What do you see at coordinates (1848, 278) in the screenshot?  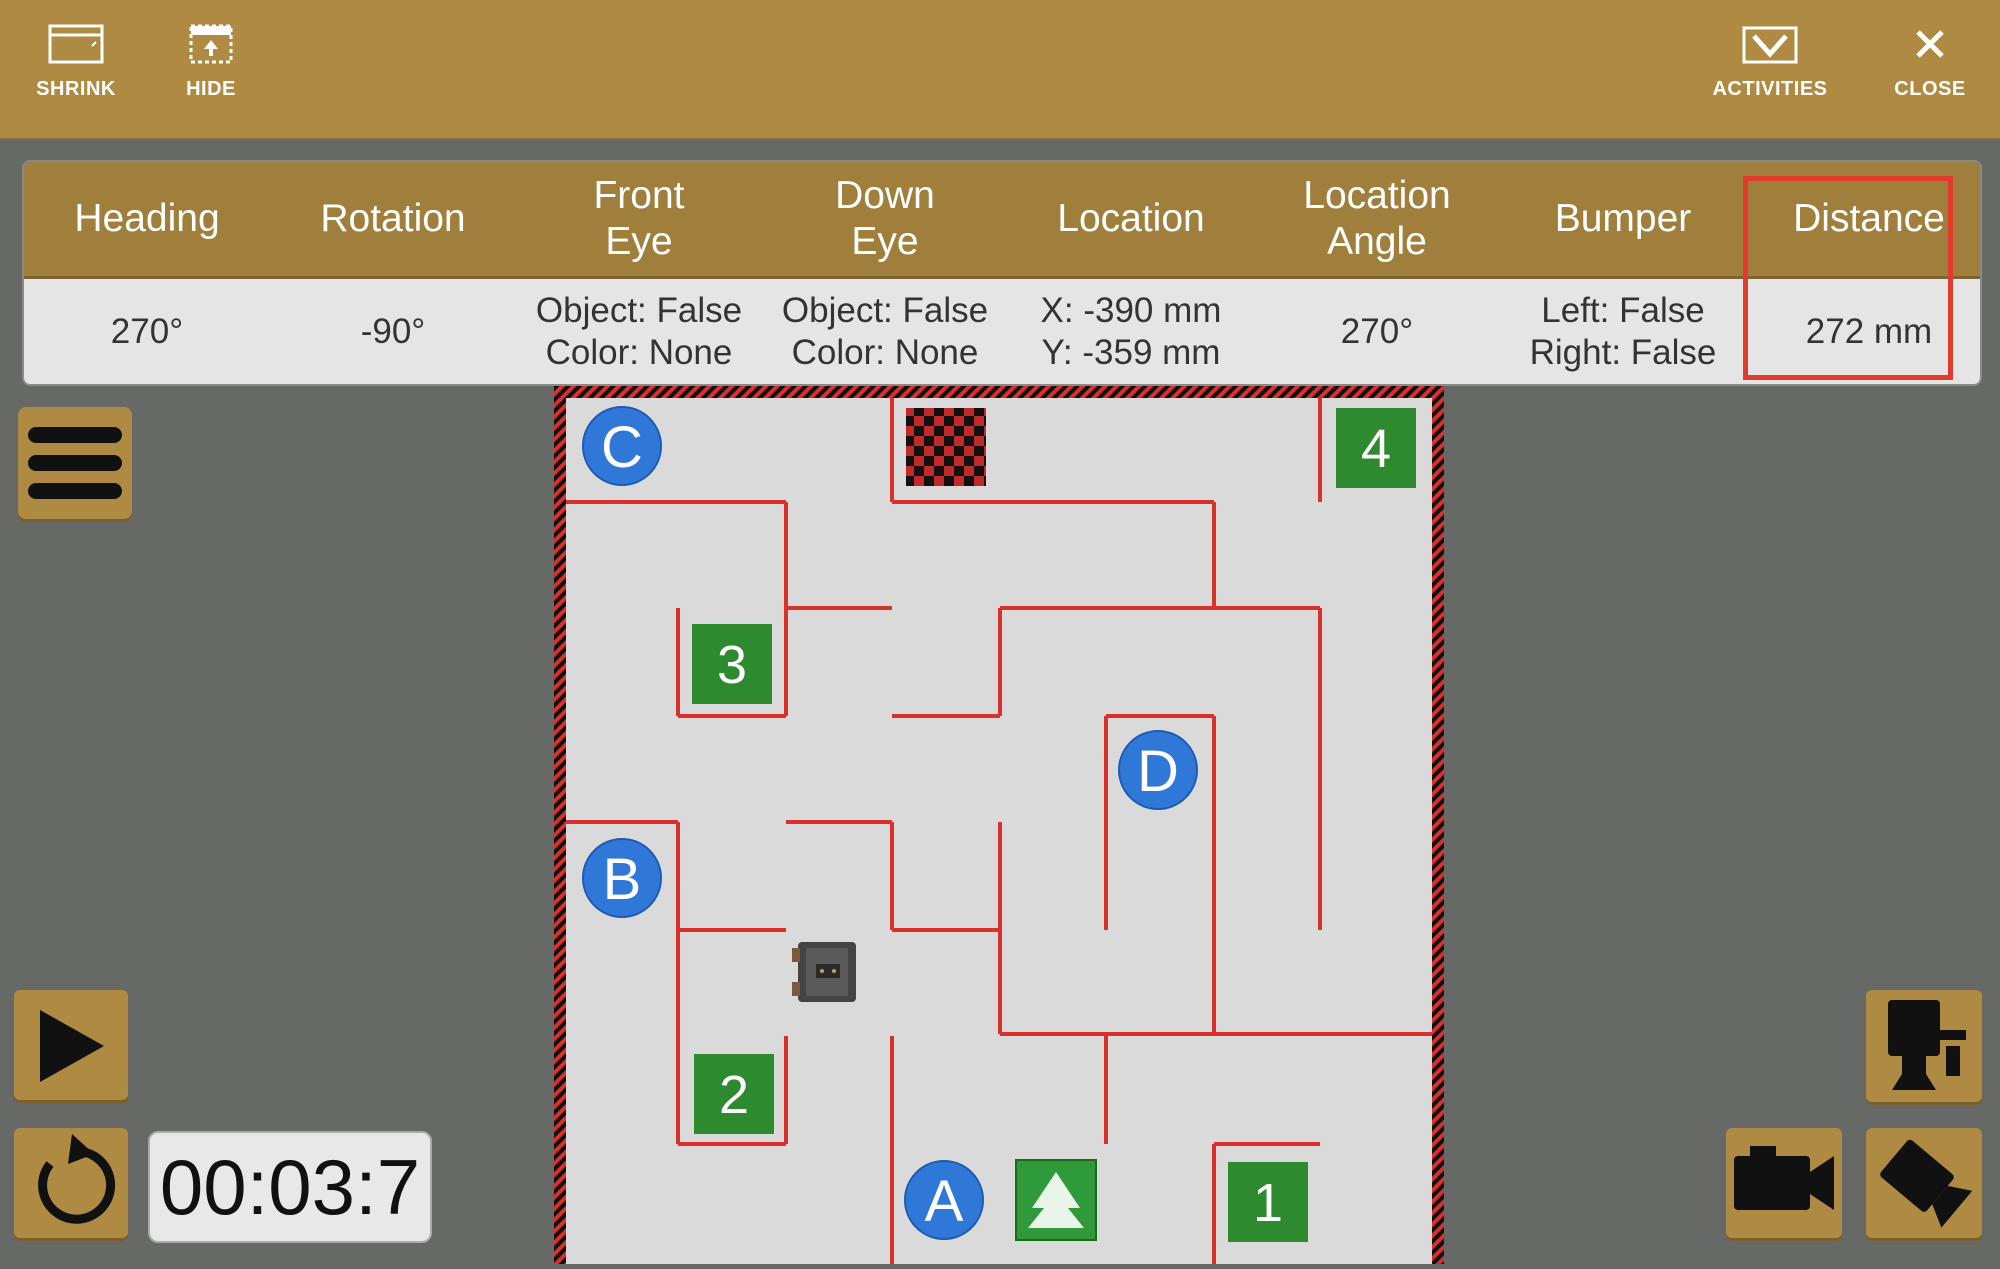 I see `distance-highlight-box` at bounding box center [1848, 278].